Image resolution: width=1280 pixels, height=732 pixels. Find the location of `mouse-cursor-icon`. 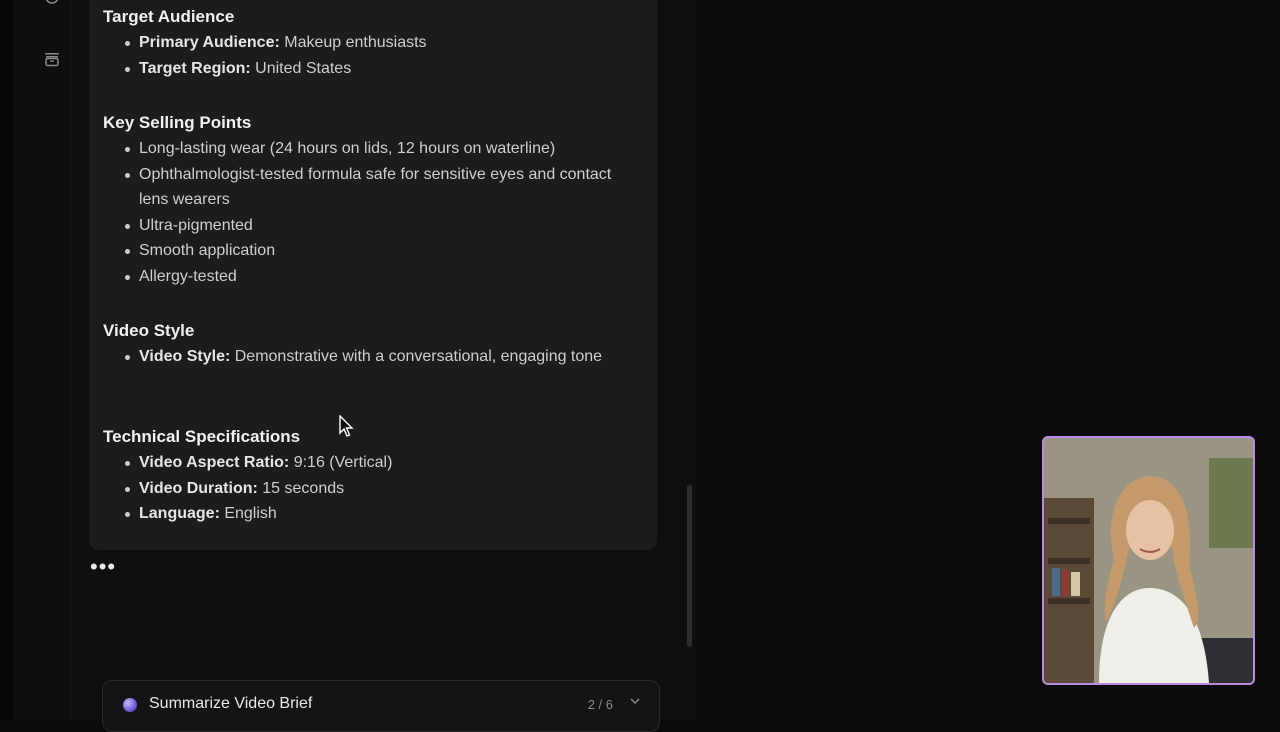

mouse-cursor-icon is located at coordinates (346, 426).